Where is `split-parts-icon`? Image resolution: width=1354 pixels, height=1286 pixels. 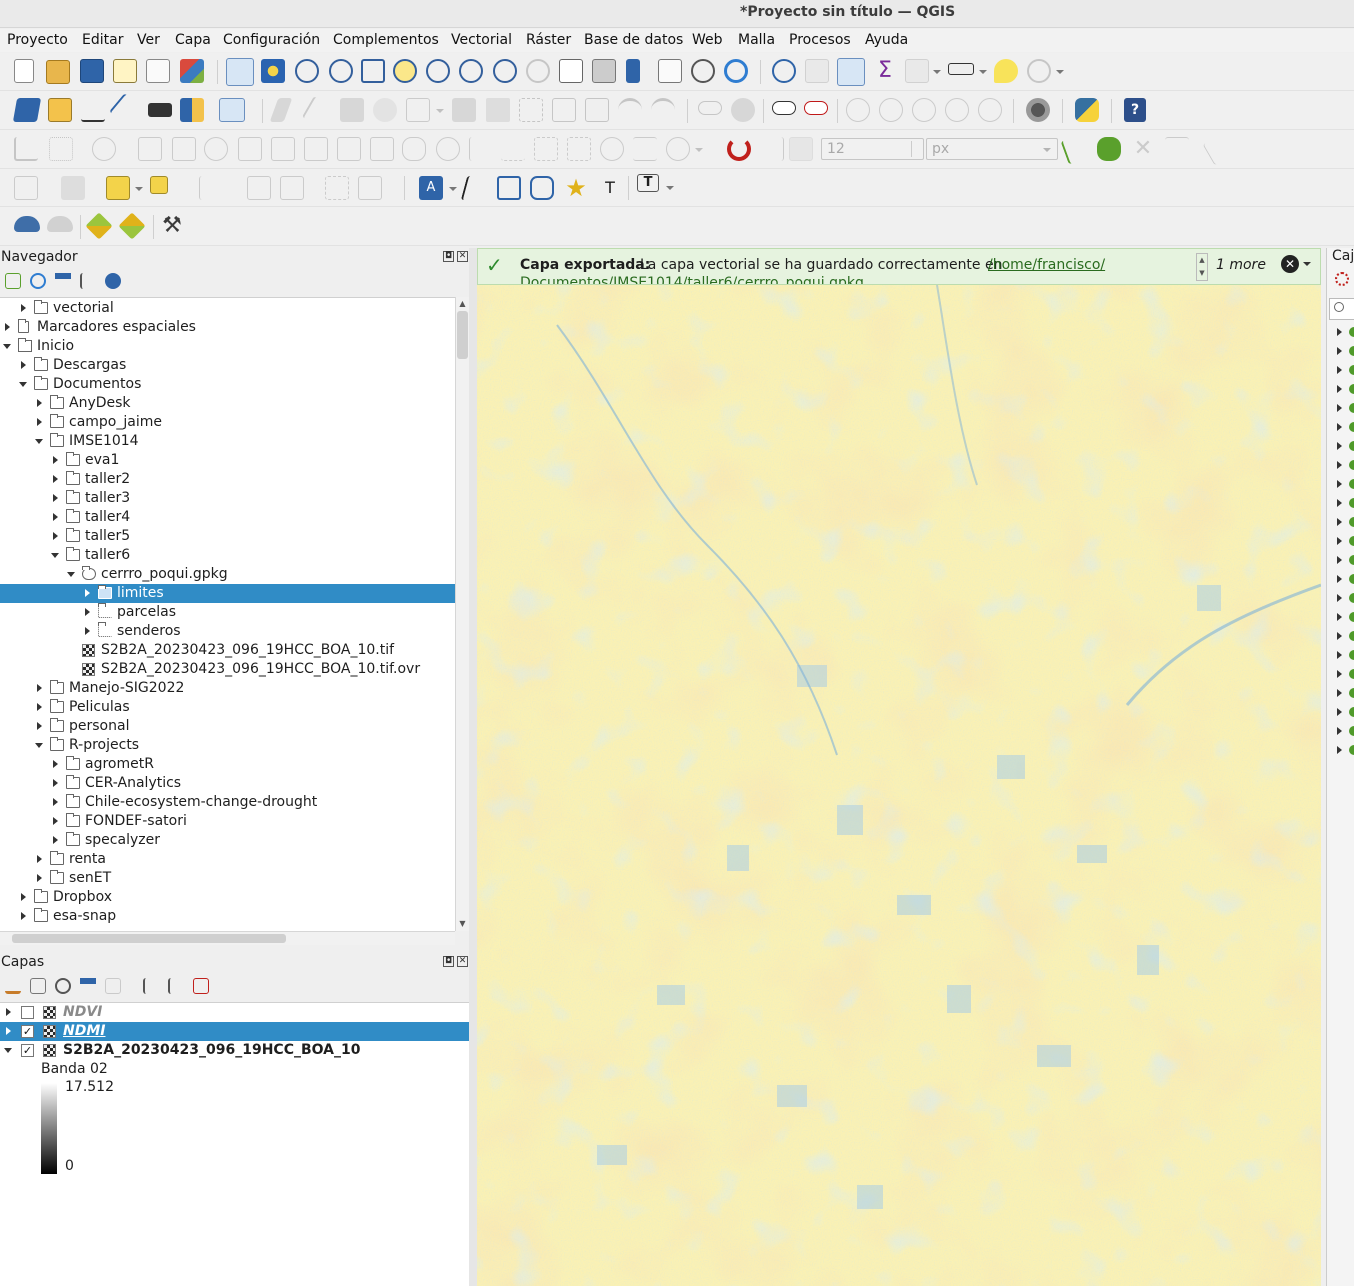
split-parts-icon is located at coordinates (546, 149).